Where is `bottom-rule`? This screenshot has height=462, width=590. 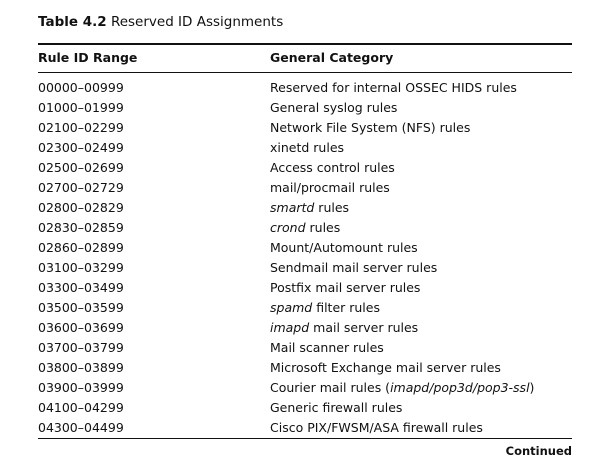 bottom-rule is located at coordinates (305, 438).